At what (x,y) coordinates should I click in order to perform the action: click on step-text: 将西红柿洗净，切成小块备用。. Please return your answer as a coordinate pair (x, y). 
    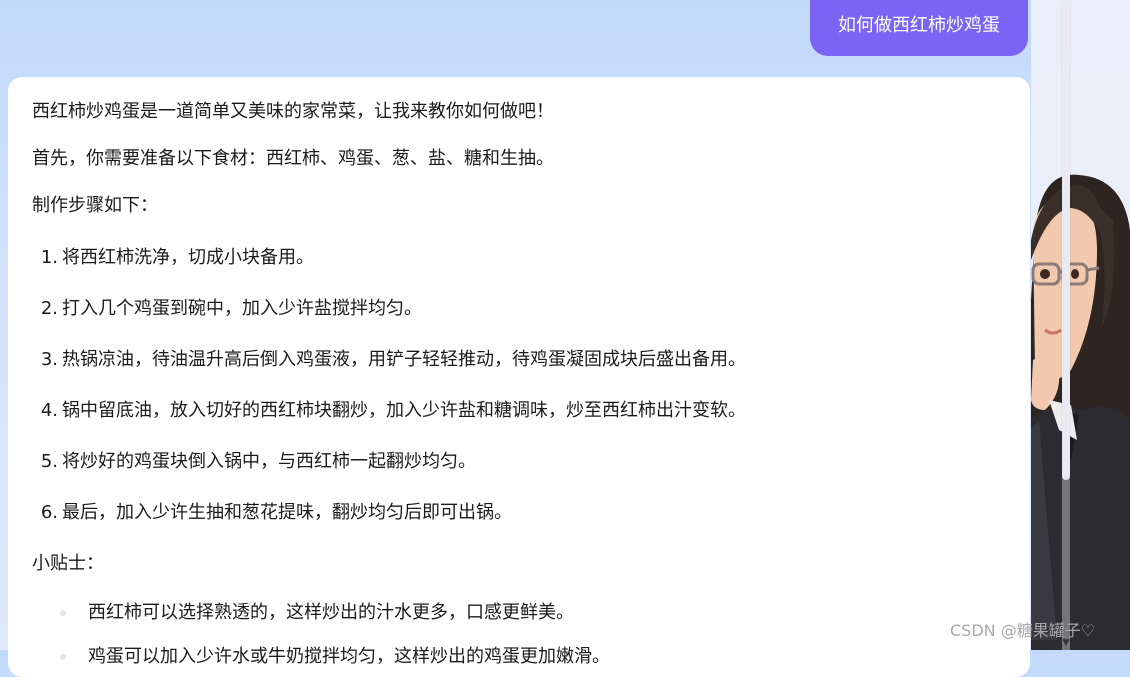
    Looking at the image, I should click on (188, 257).